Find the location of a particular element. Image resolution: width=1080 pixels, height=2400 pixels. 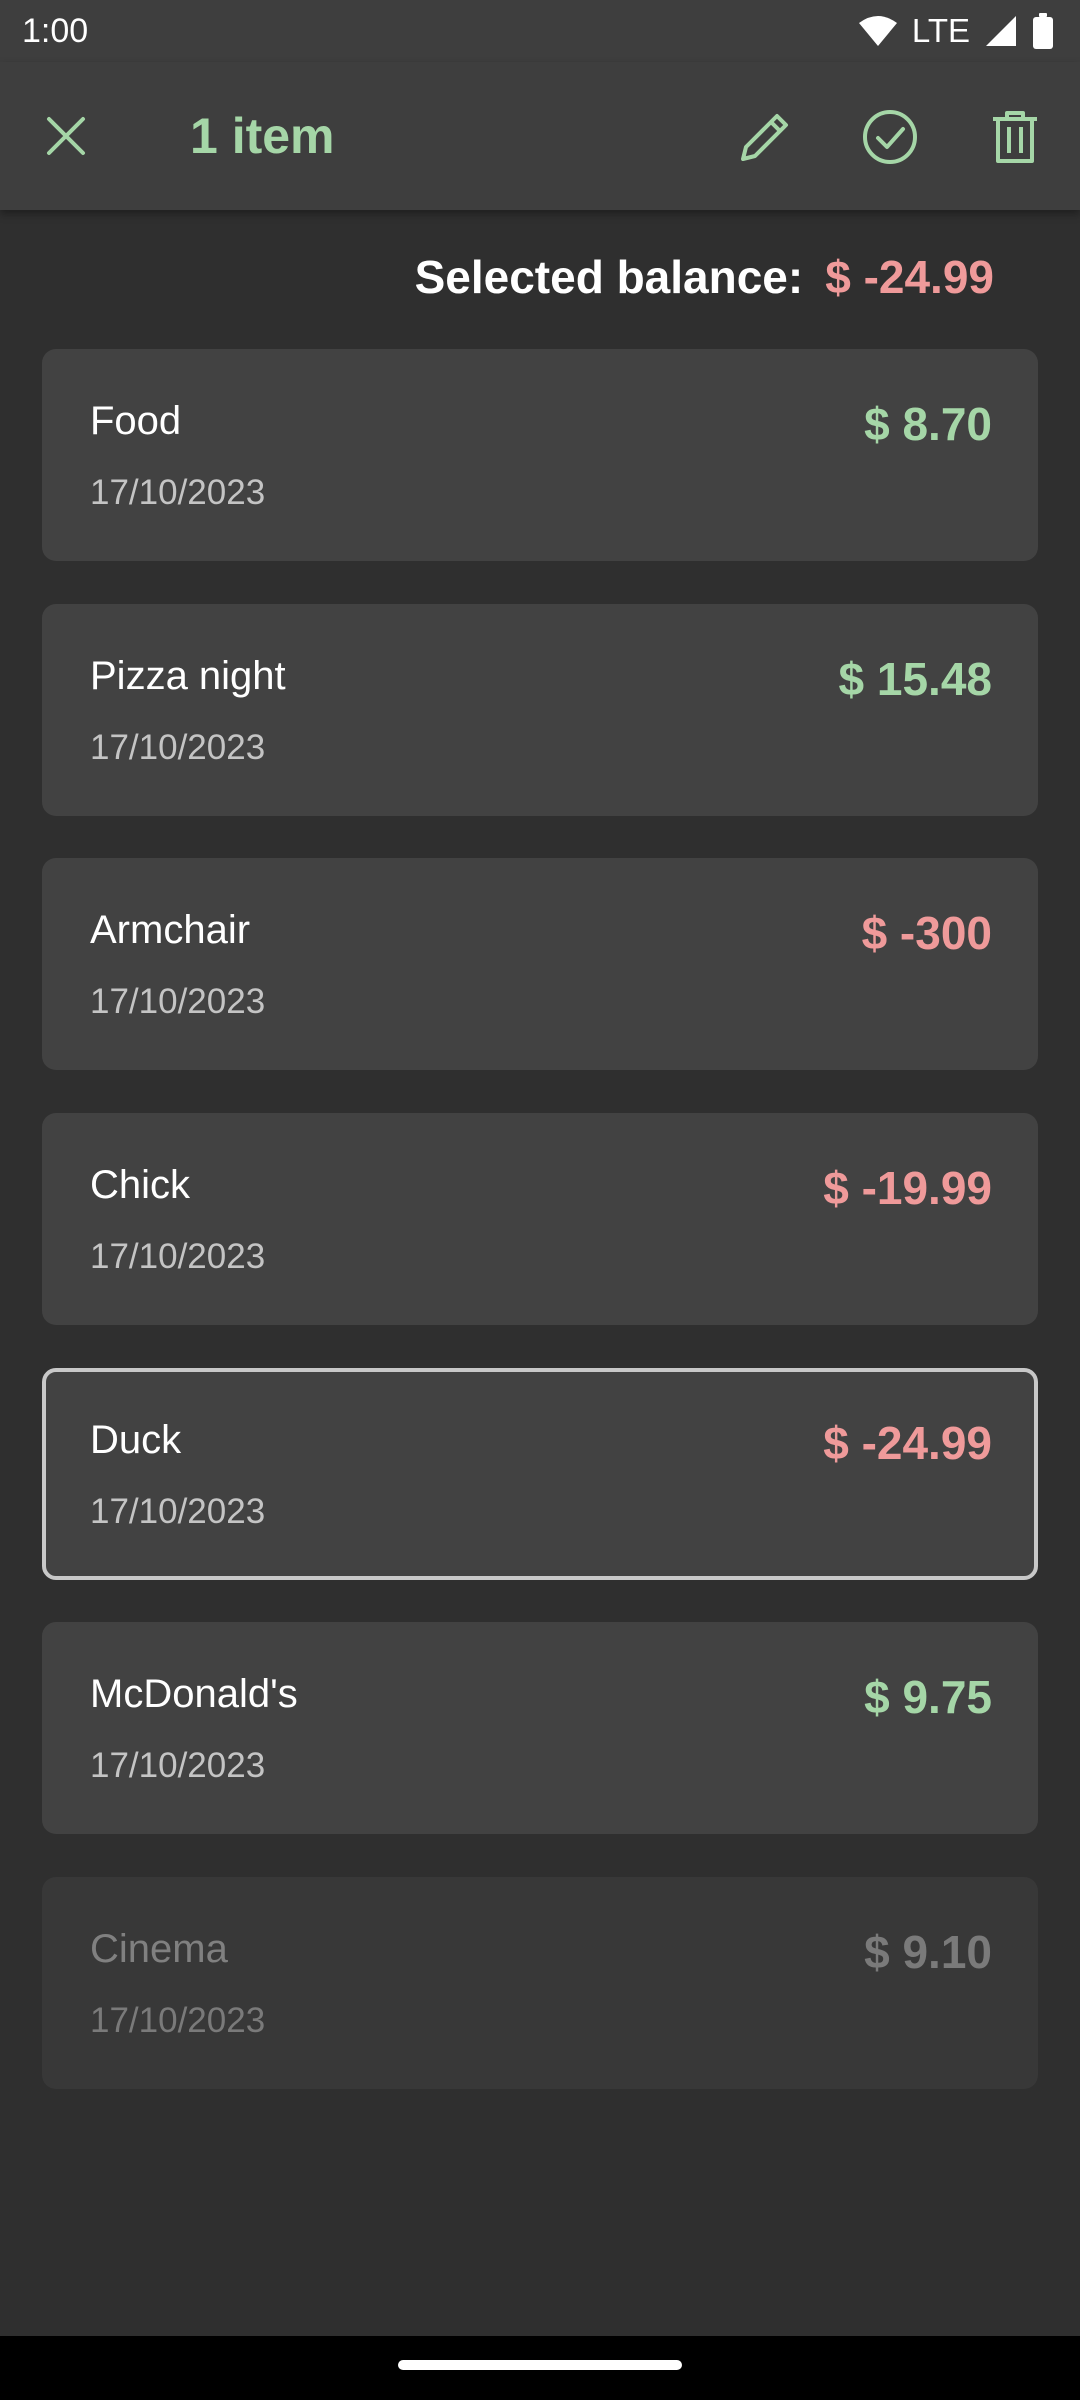

system-navigation-bar is located at coordinates (540, 2368).